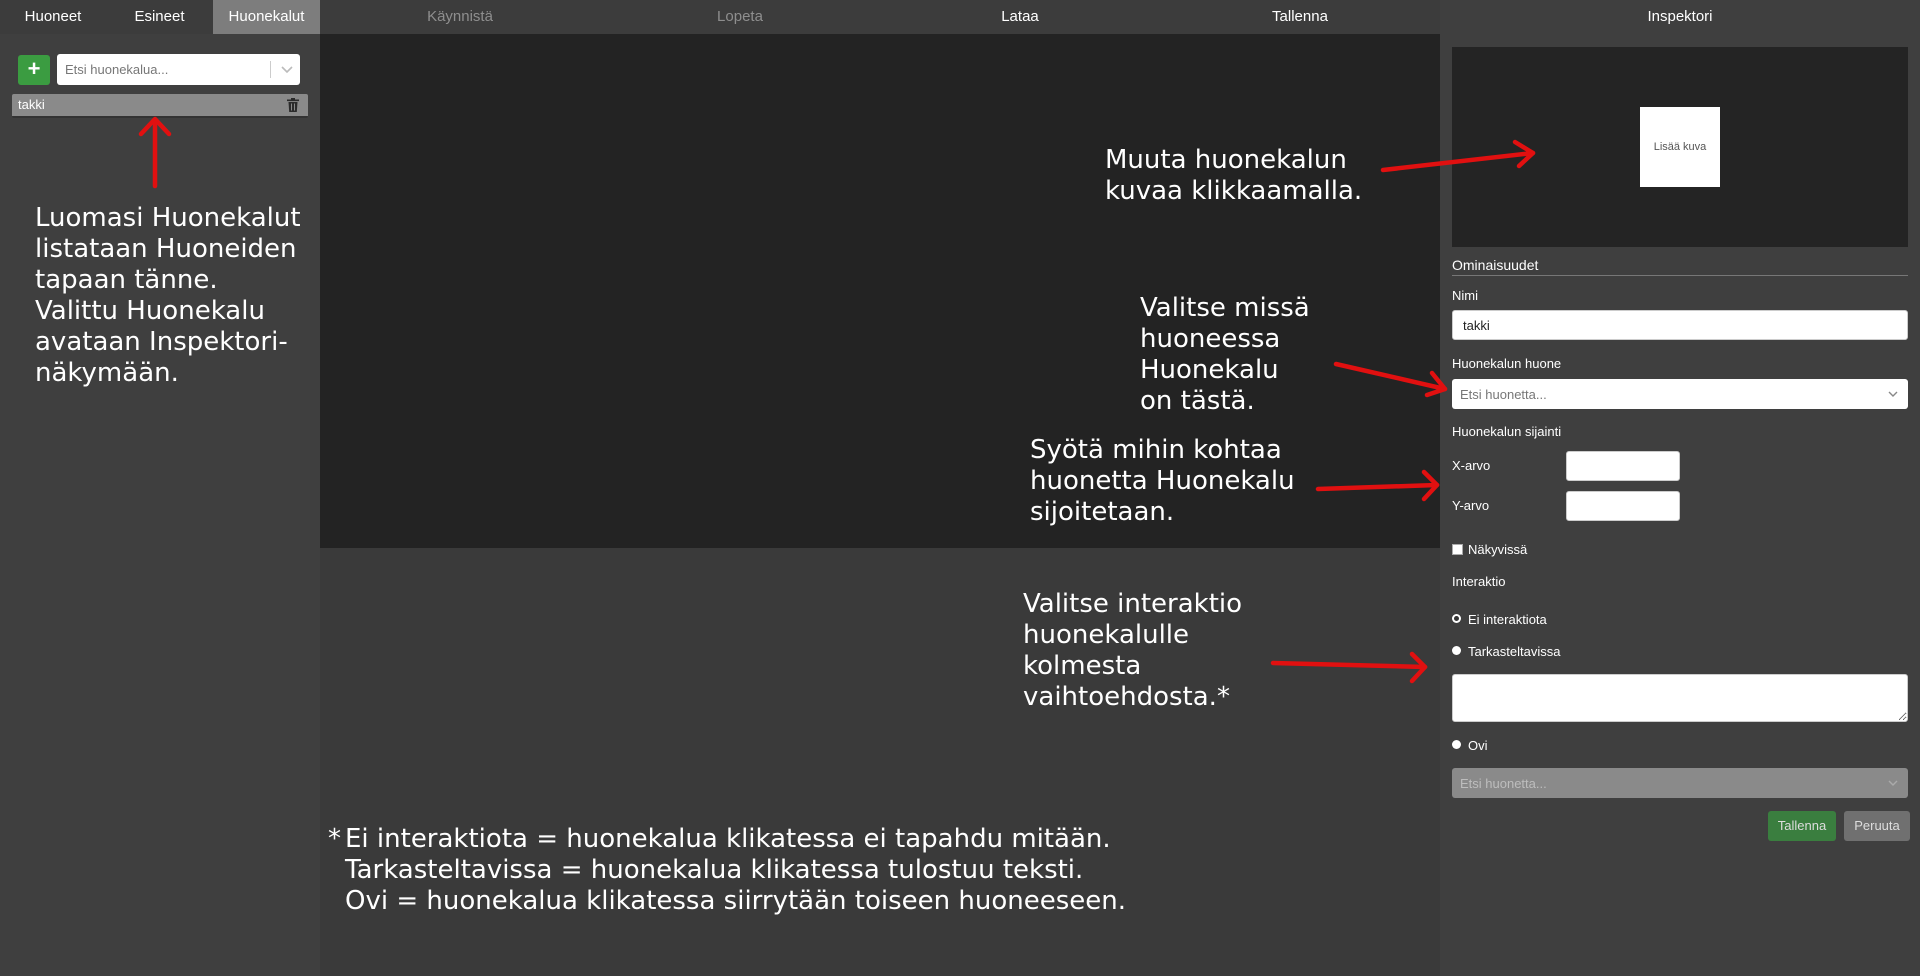 The image size is (1920, 976). I want to click on furniture-search, so click(178, 69).